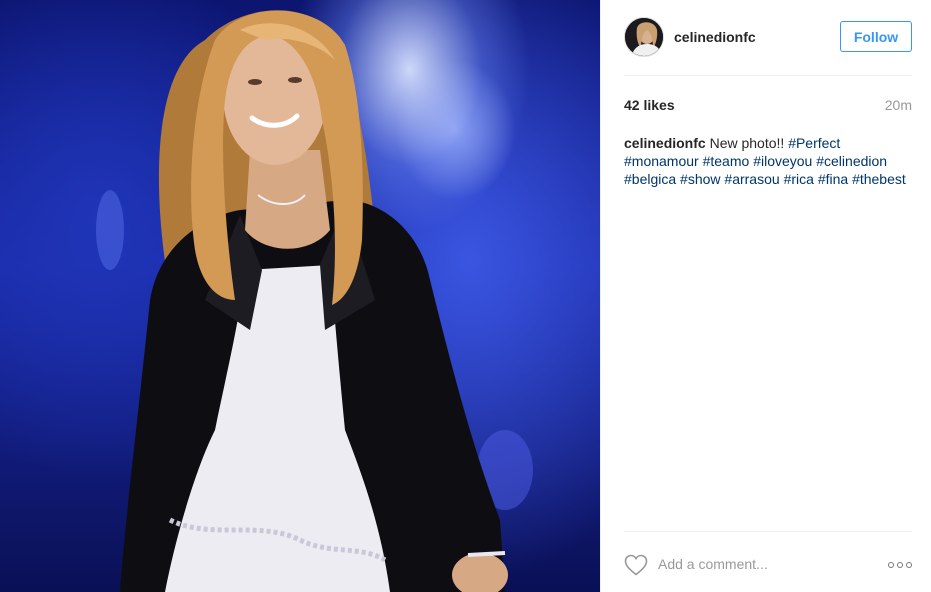 Image resolution: width=931 pixels, height=592 pixels. Describe the element at coordinates (751, 179) in the screenshot. I see `hashtag-link: #arrasou` at that location.